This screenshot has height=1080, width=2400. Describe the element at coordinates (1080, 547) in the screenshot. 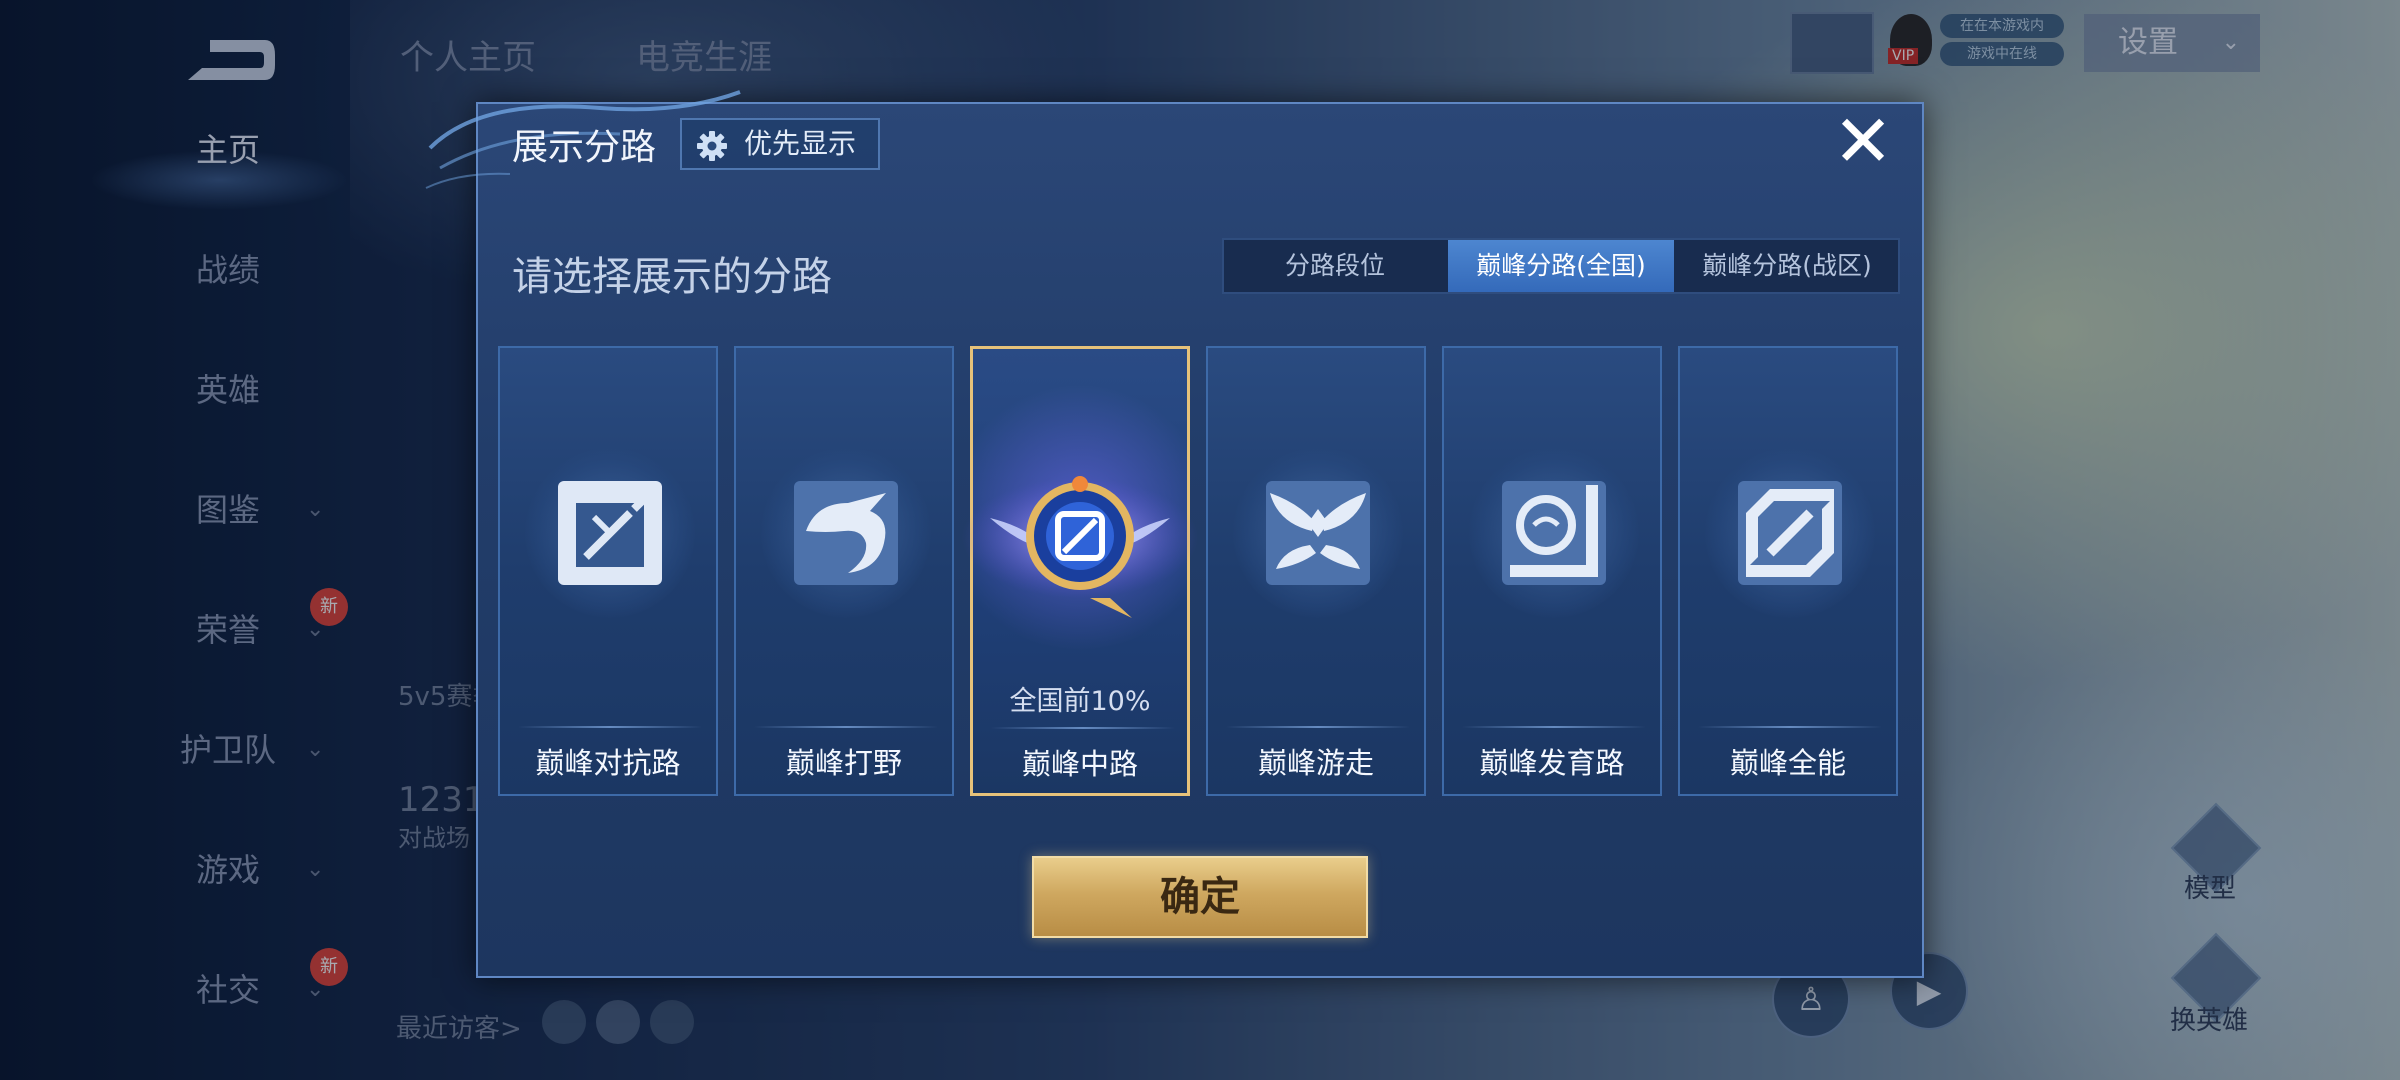

I see `mid-lane-emblem-icon` at that location.